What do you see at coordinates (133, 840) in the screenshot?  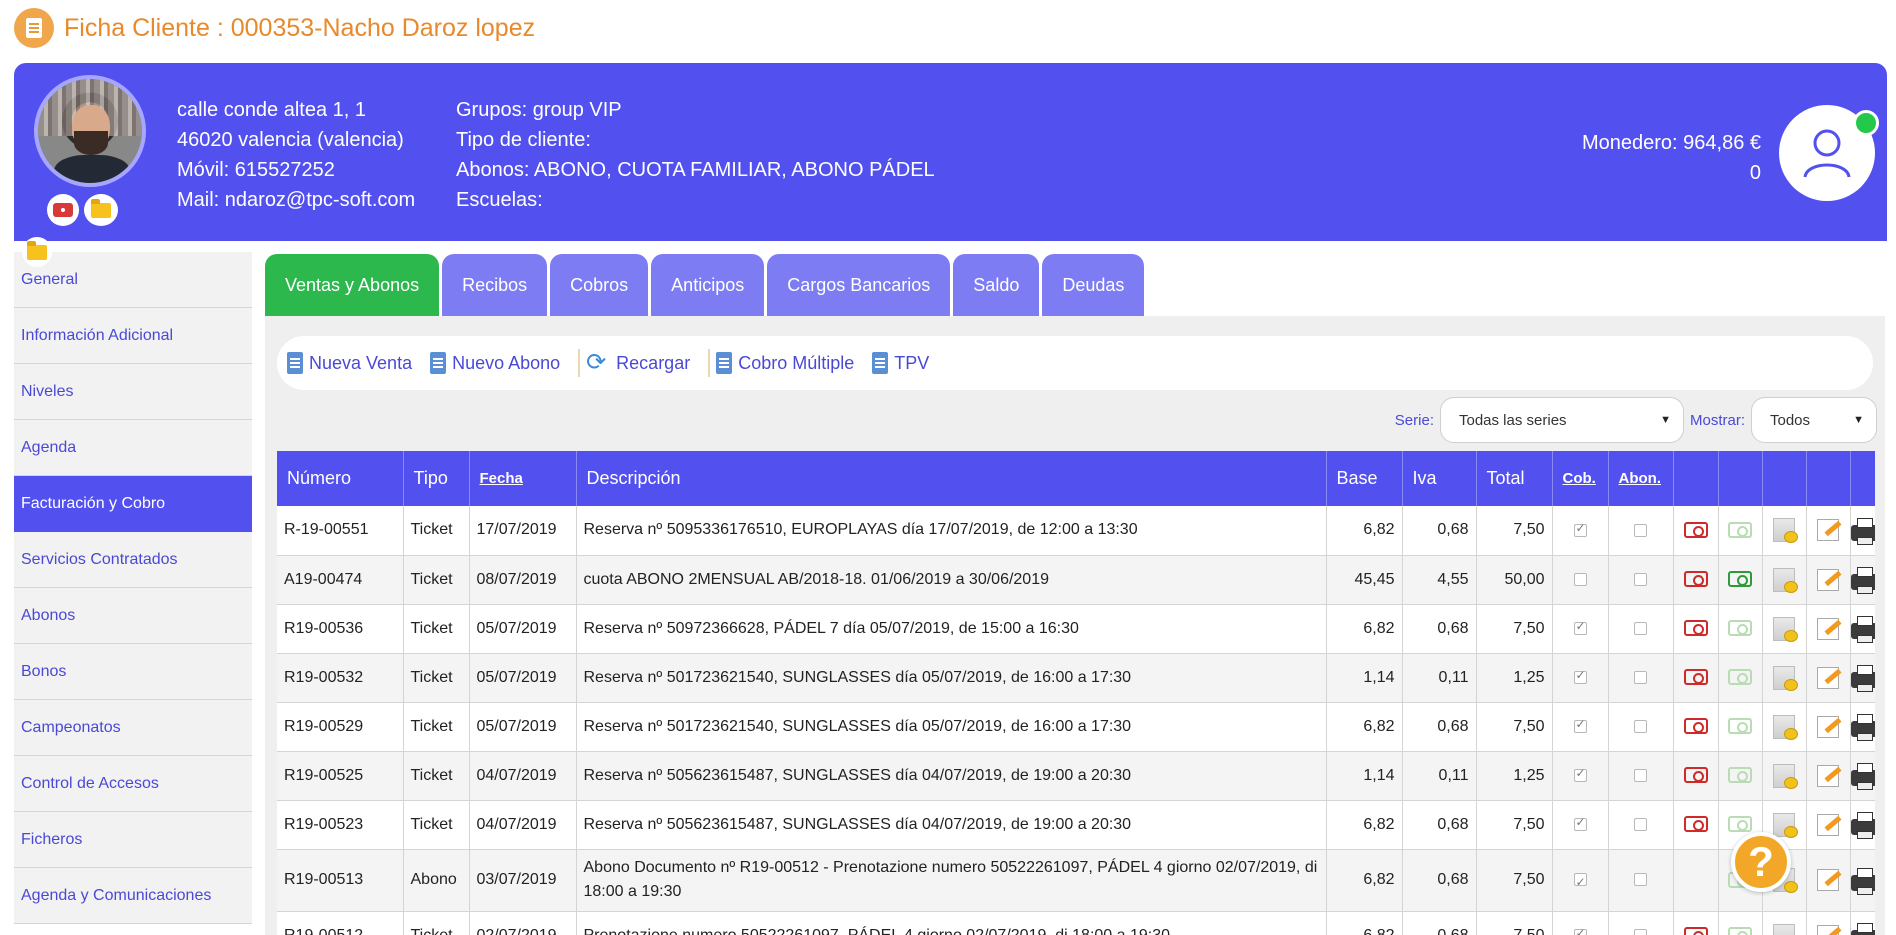 I see `sidebar-item-ficheros: Ficheros` at bounding box center [133, 840].